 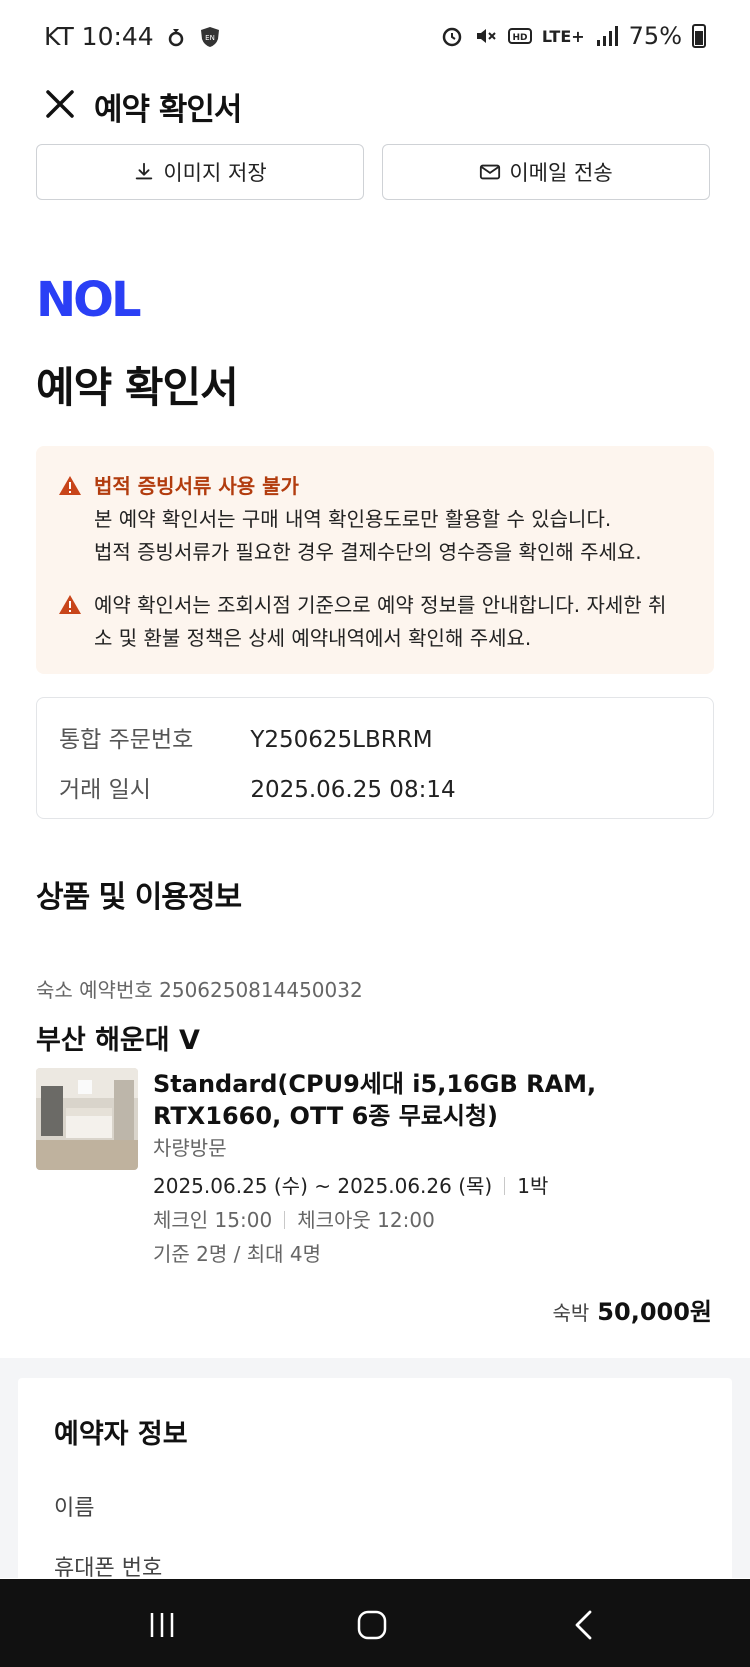 What do you see at coordinates (584, 1625) in the screenshot?
I see `back-icon` at bounding box center [584, 1625].